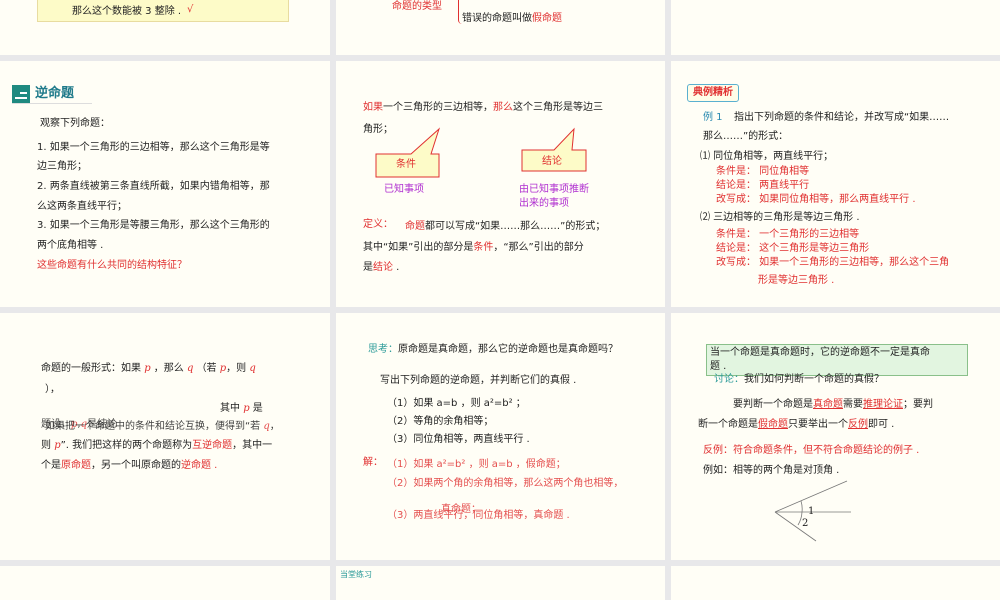 This screenshot has height=600, width=1000. What do you see at coordinates (356, 574) in the screenshot?
I see `practice-title: 当堂练习` at bounding box center [356, 574].